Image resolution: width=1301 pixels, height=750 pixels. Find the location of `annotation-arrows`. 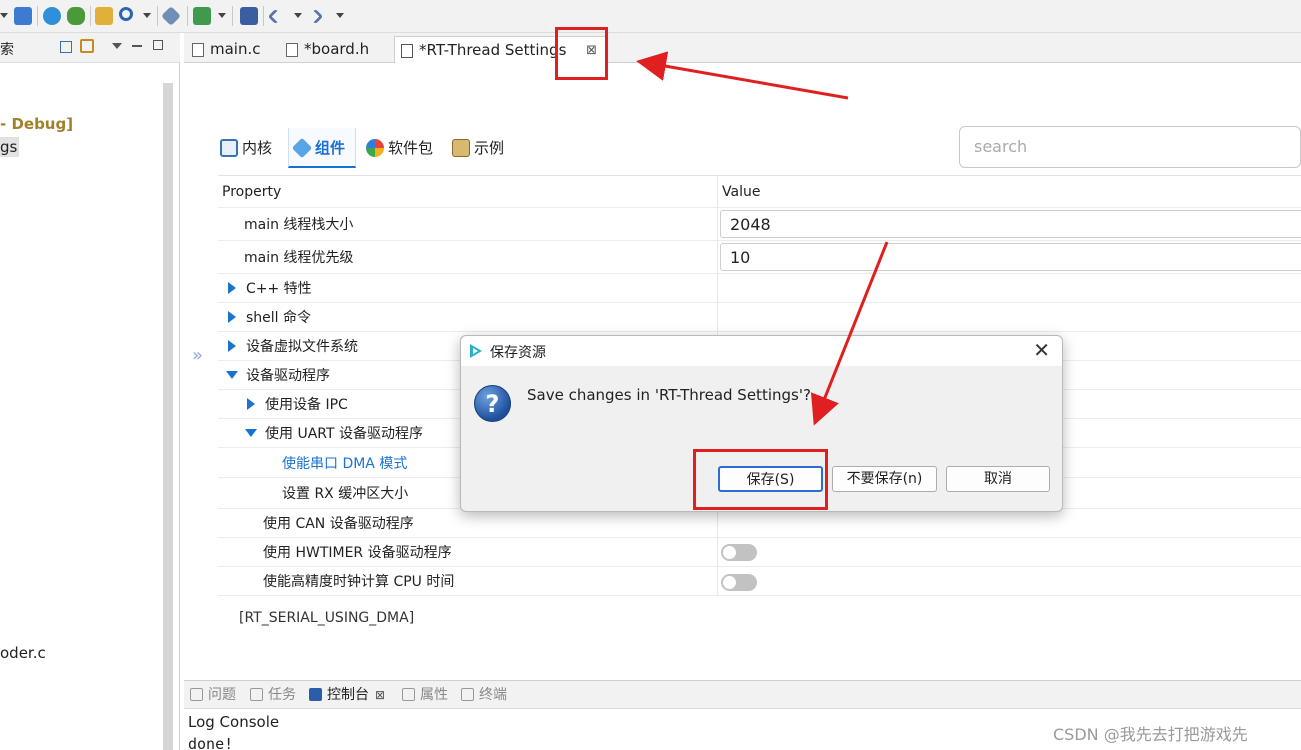

annotation-arrows is located at coordinates (762, 238).